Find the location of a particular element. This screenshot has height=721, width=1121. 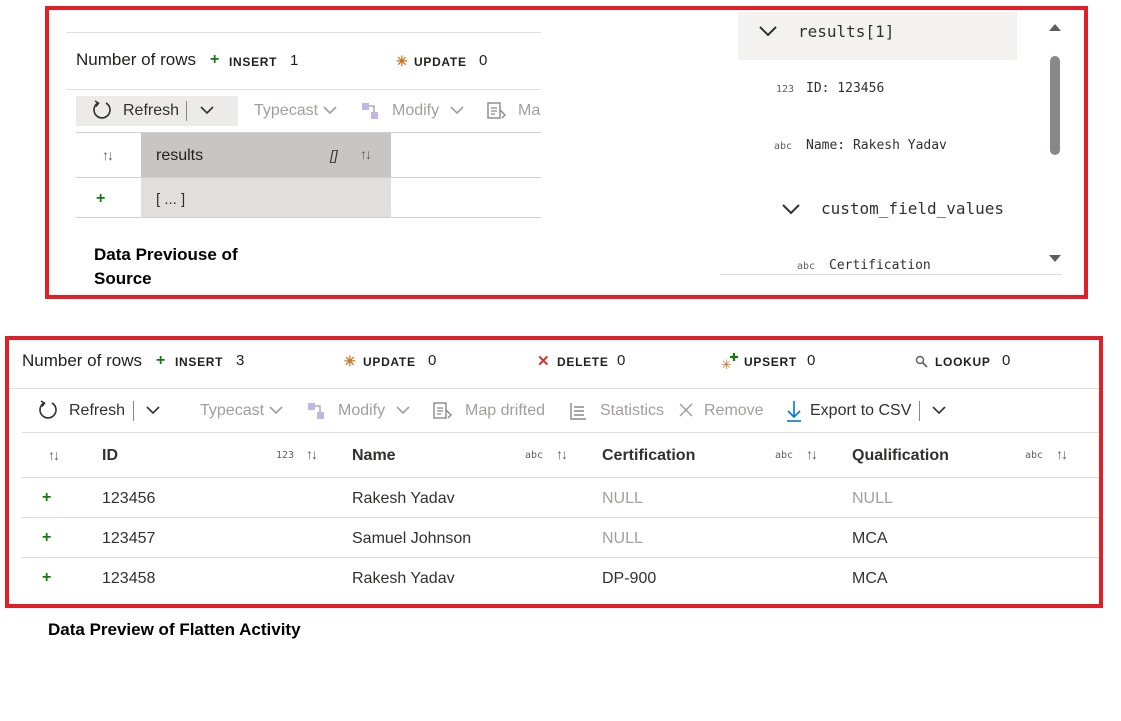

source-caption-line2: Source is located at coordinates (123, 278).